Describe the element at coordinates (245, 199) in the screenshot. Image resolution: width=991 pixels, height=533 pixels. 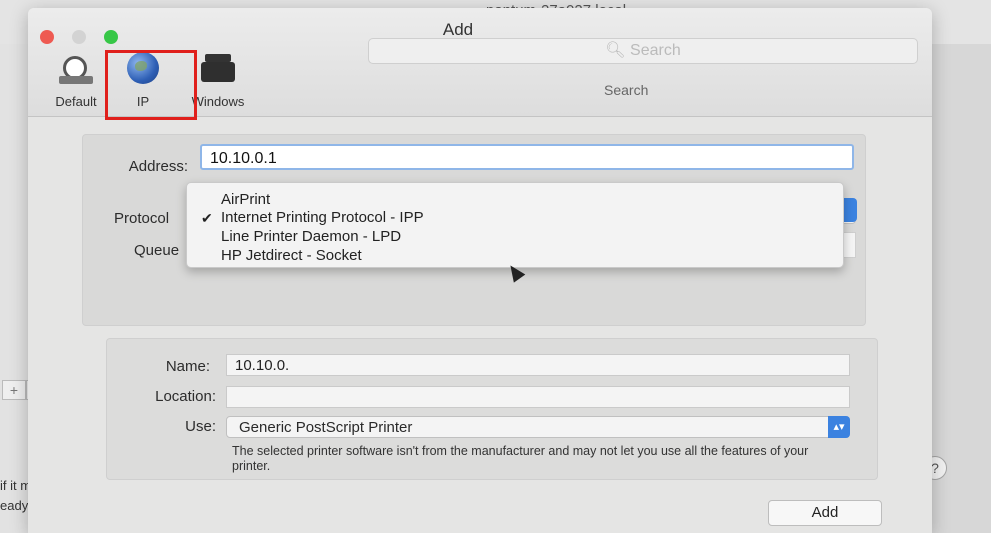
I see `menu-item-airprint: AirPrint` at that location.